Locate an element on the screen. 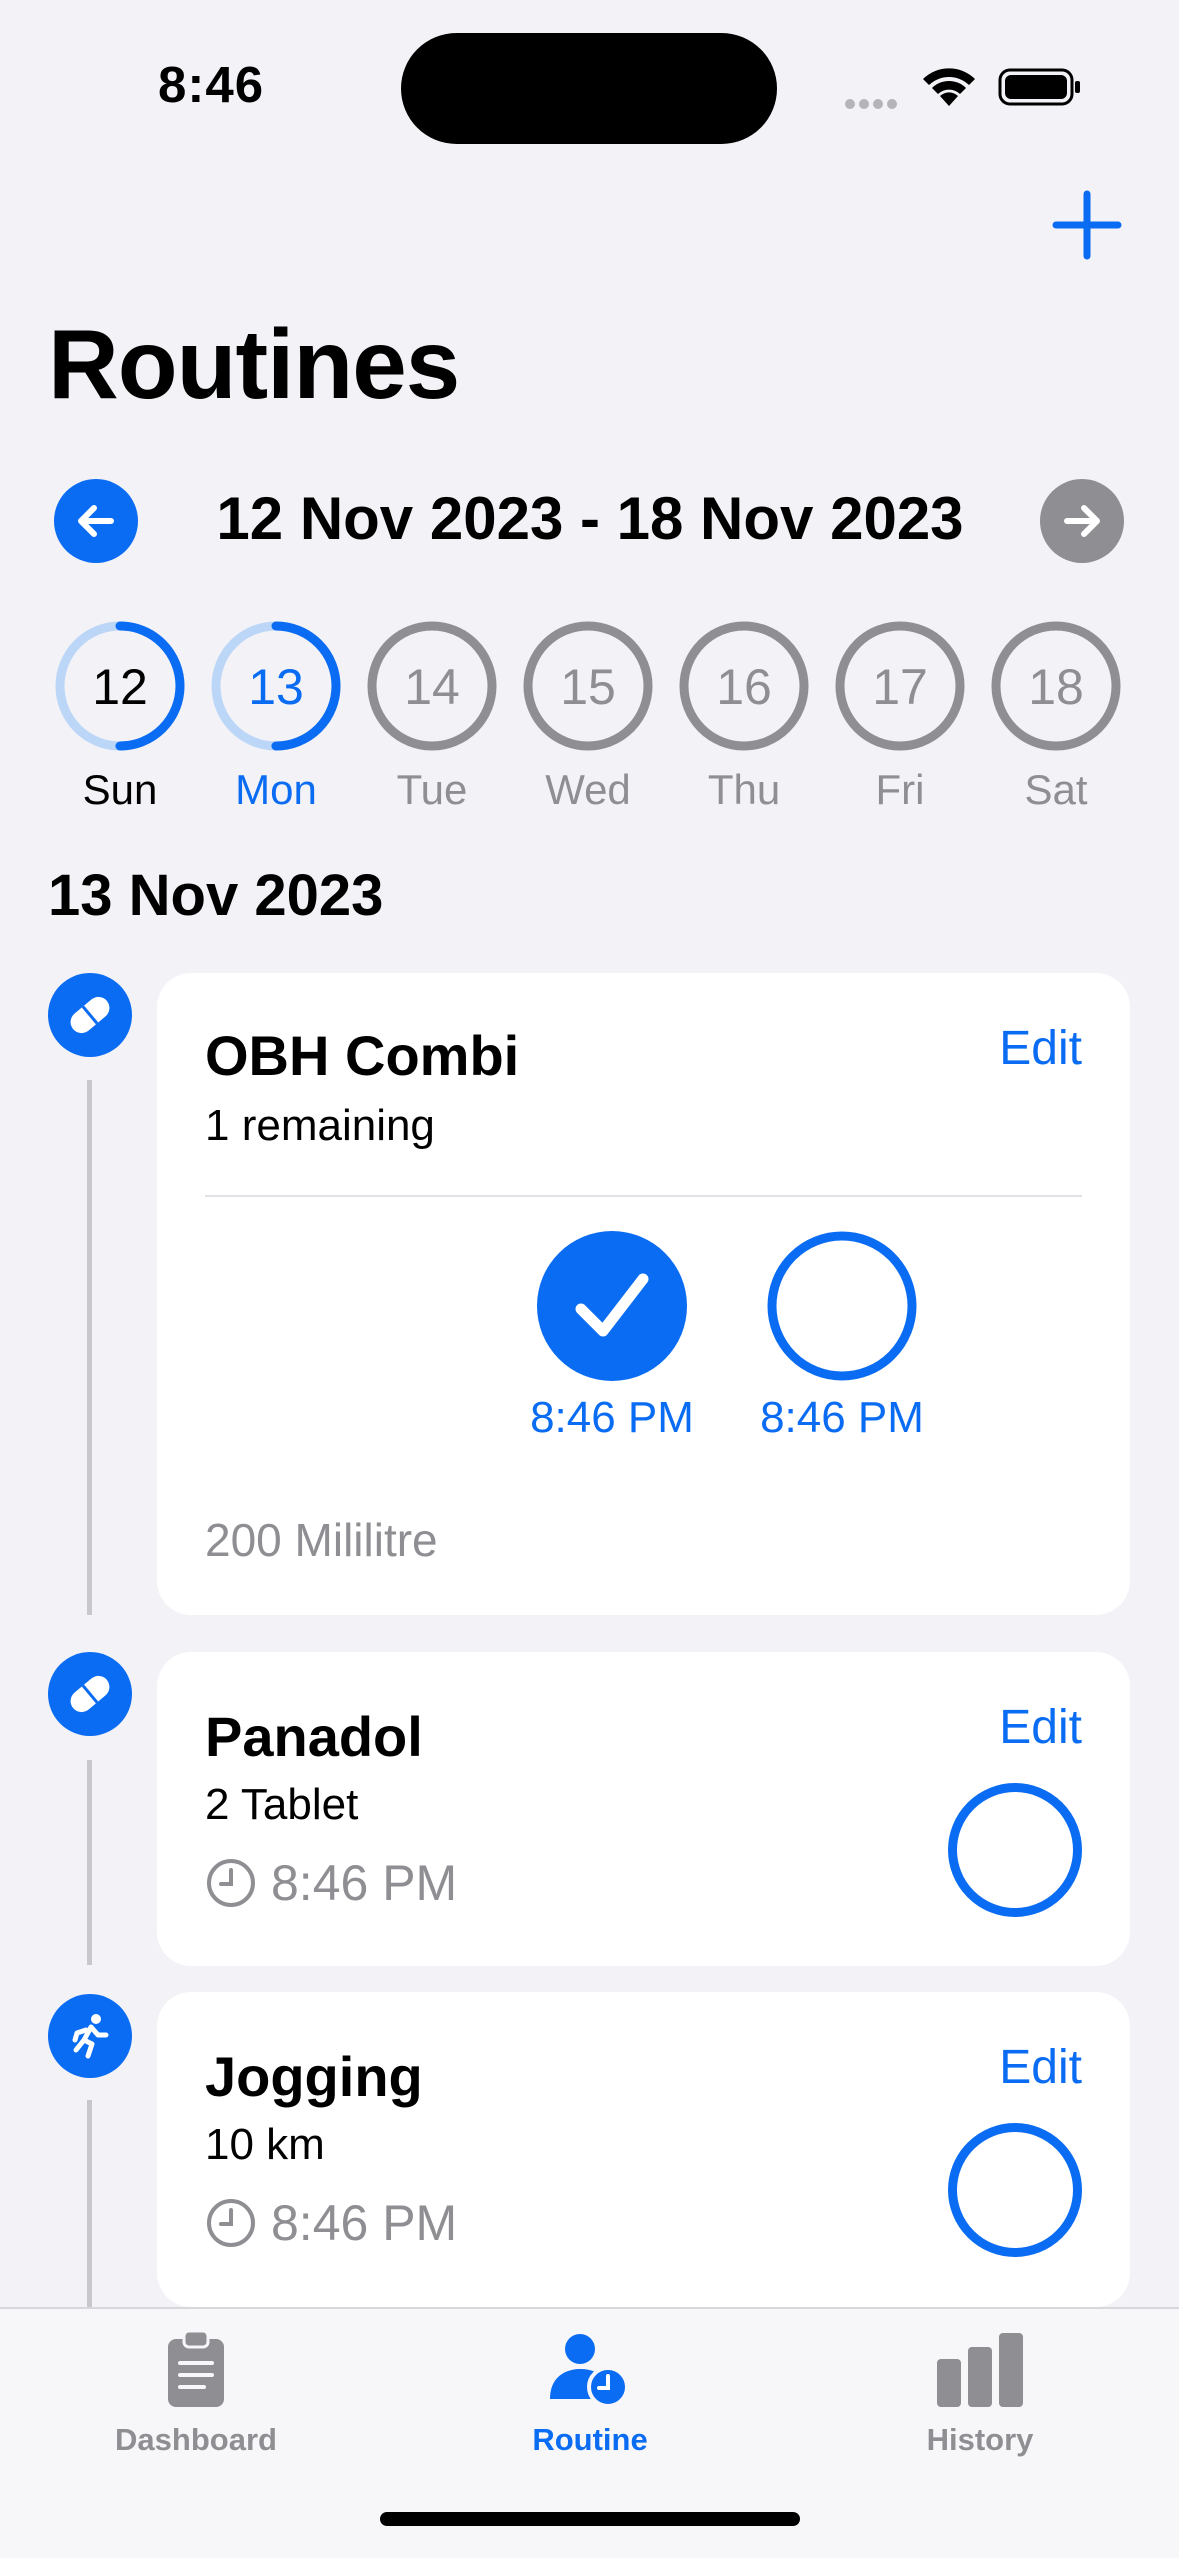 This screenshot has width=1179, height=2558. arrow-left-icon is located at coordinates (96, 521).